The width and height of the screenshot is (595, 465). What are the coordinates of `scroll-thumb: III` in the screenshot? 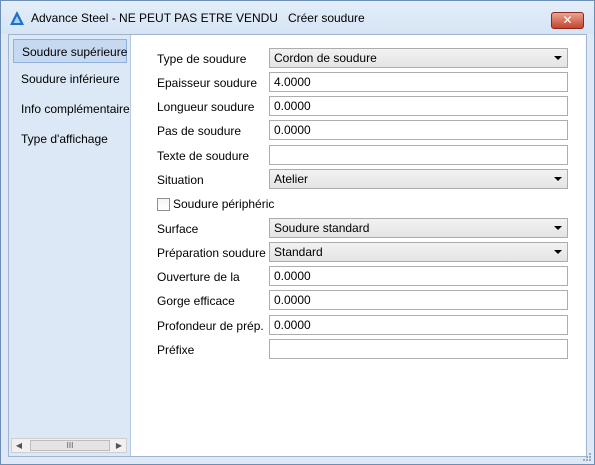 It's located at (70, 445).